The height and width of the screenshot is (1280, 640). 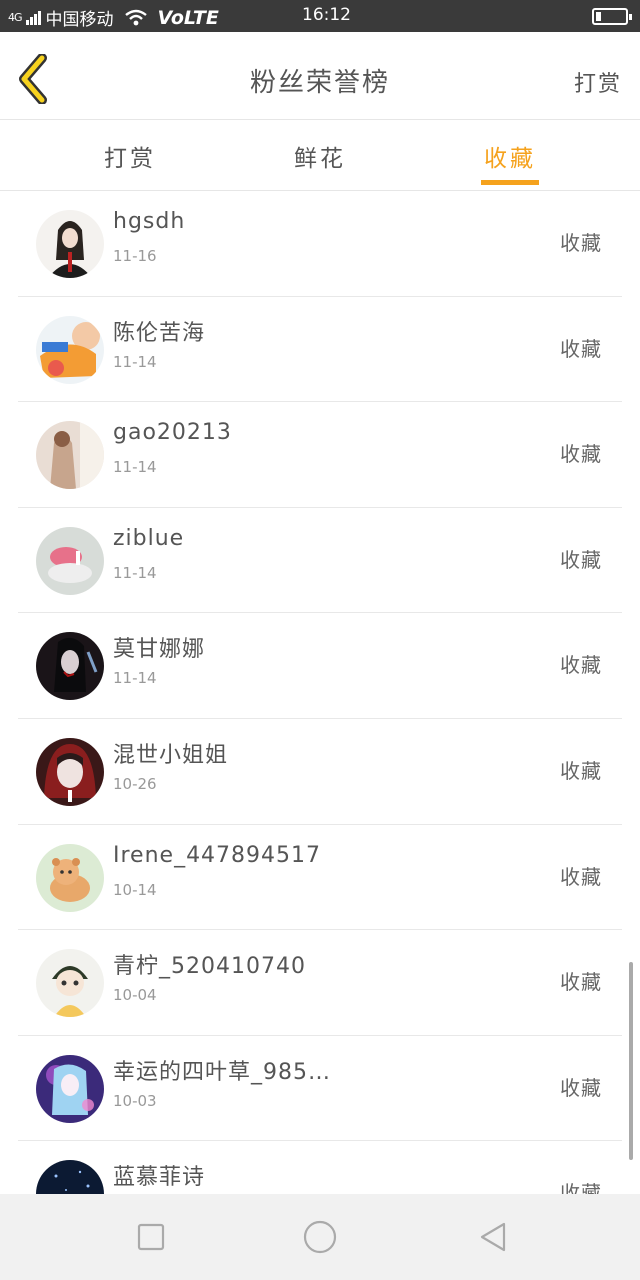 I want to click on list-item: 蓝慕菲诗 收藏, so click(x=320, y=1167).